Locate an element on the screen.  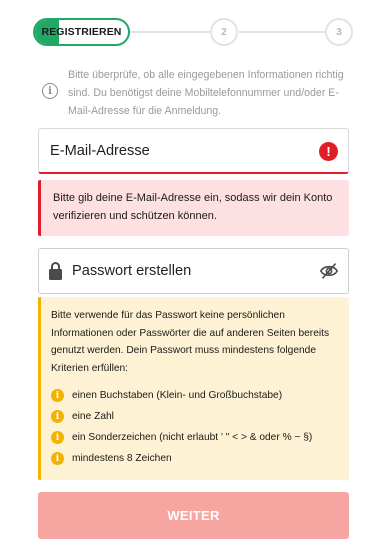
stepper-step-1-label: REGISTRIEREN is located at coordinates (81, 32).